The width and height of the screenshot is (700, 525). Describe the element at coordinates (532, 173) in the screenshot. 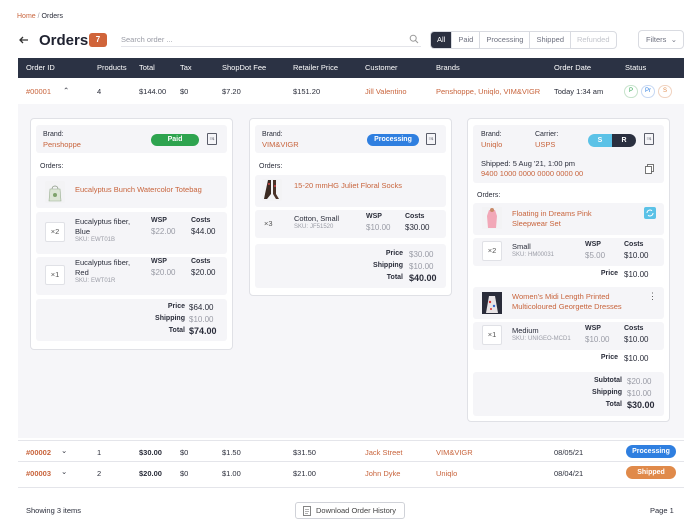

I see `tracking-number: 9400 1000 0000 0000 0000 00` at that location.